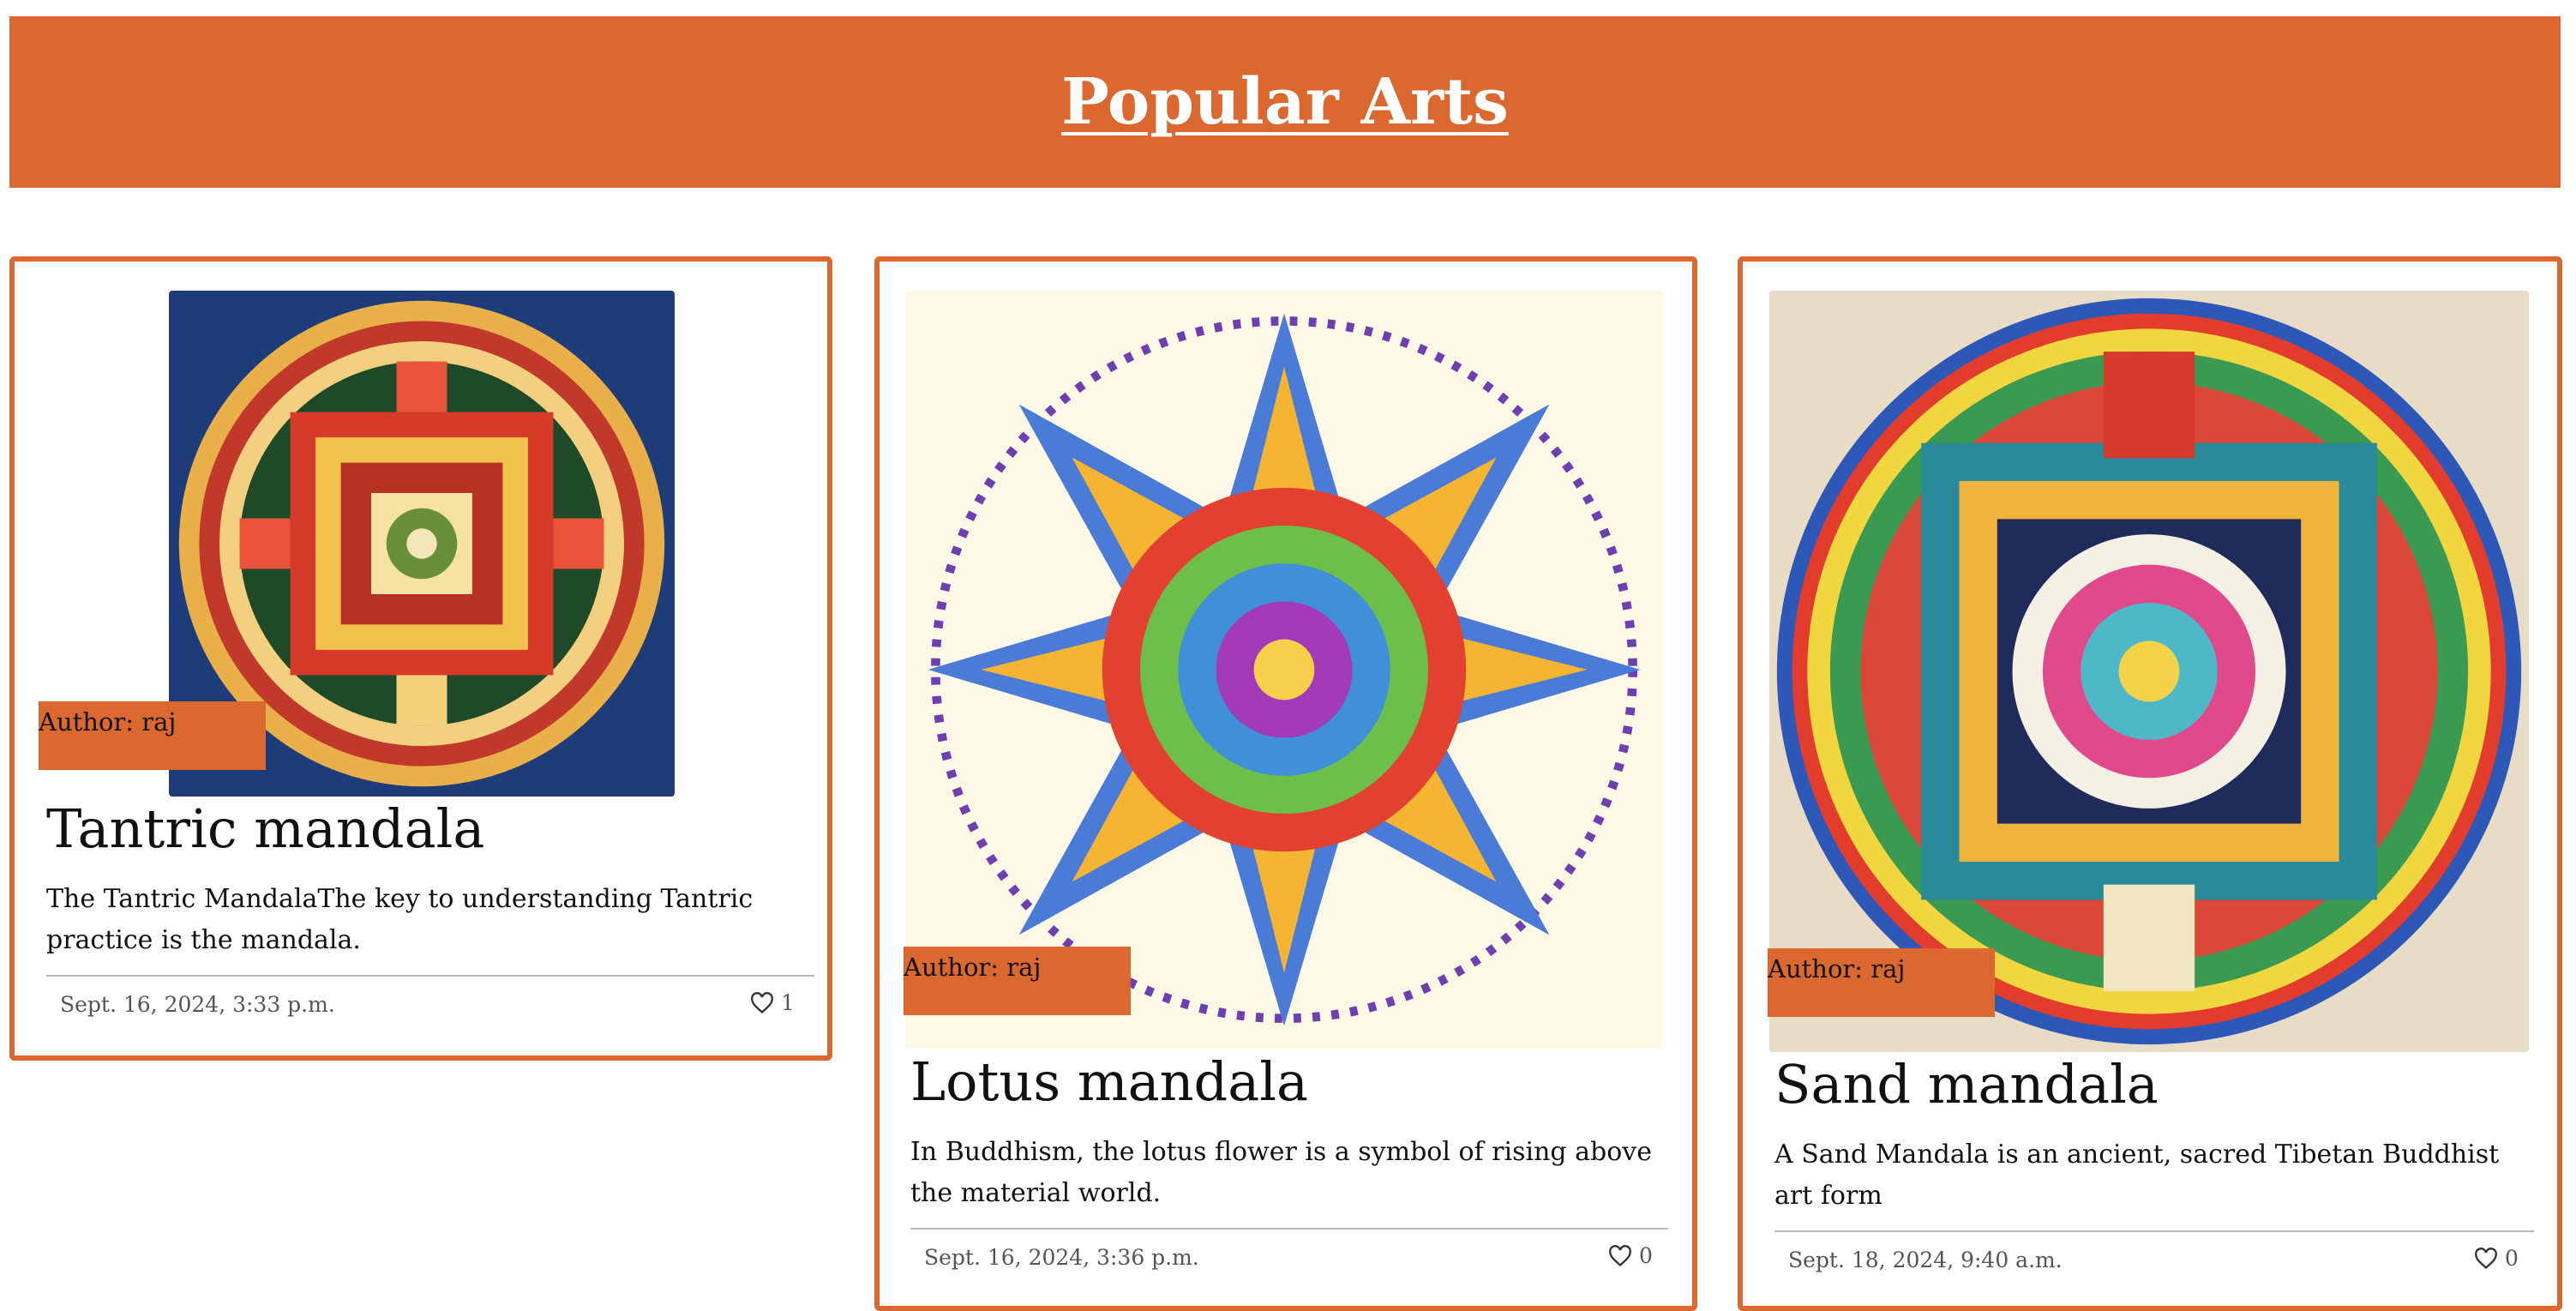  I want to click on post-date: Sept. 18, 2024, 9:40 a.m., so click(1925, 1260).